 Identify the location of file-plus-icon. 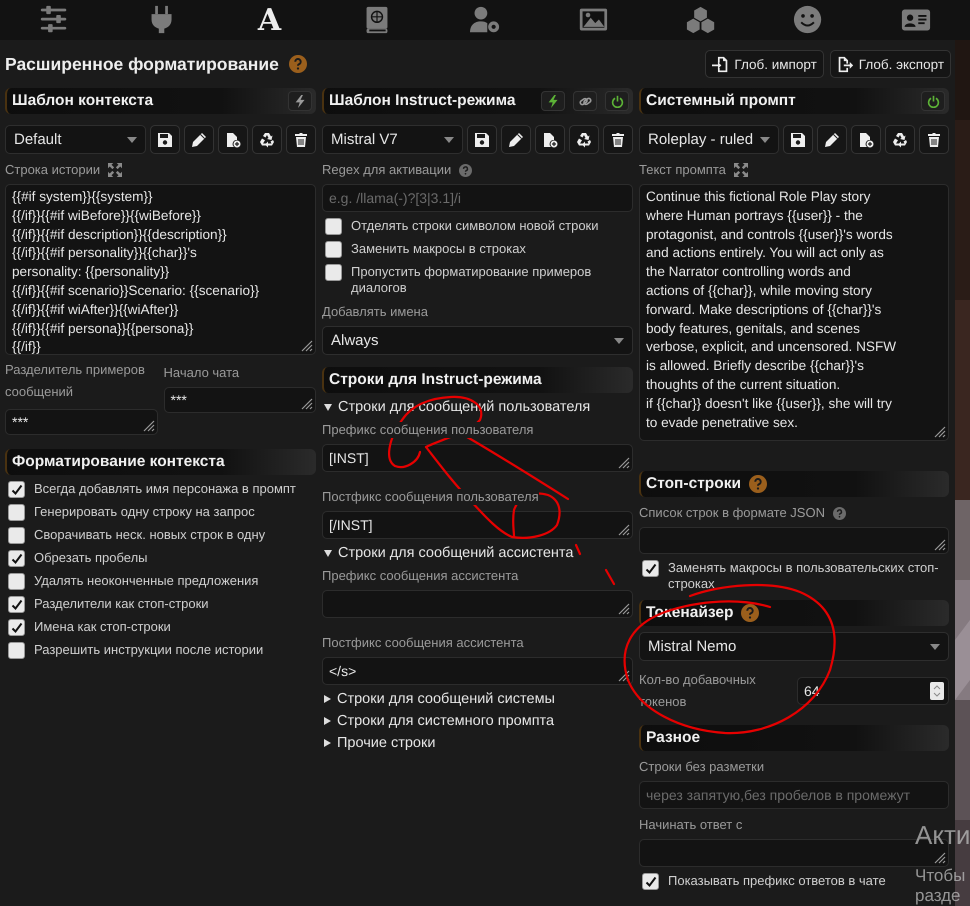
(866, 140).